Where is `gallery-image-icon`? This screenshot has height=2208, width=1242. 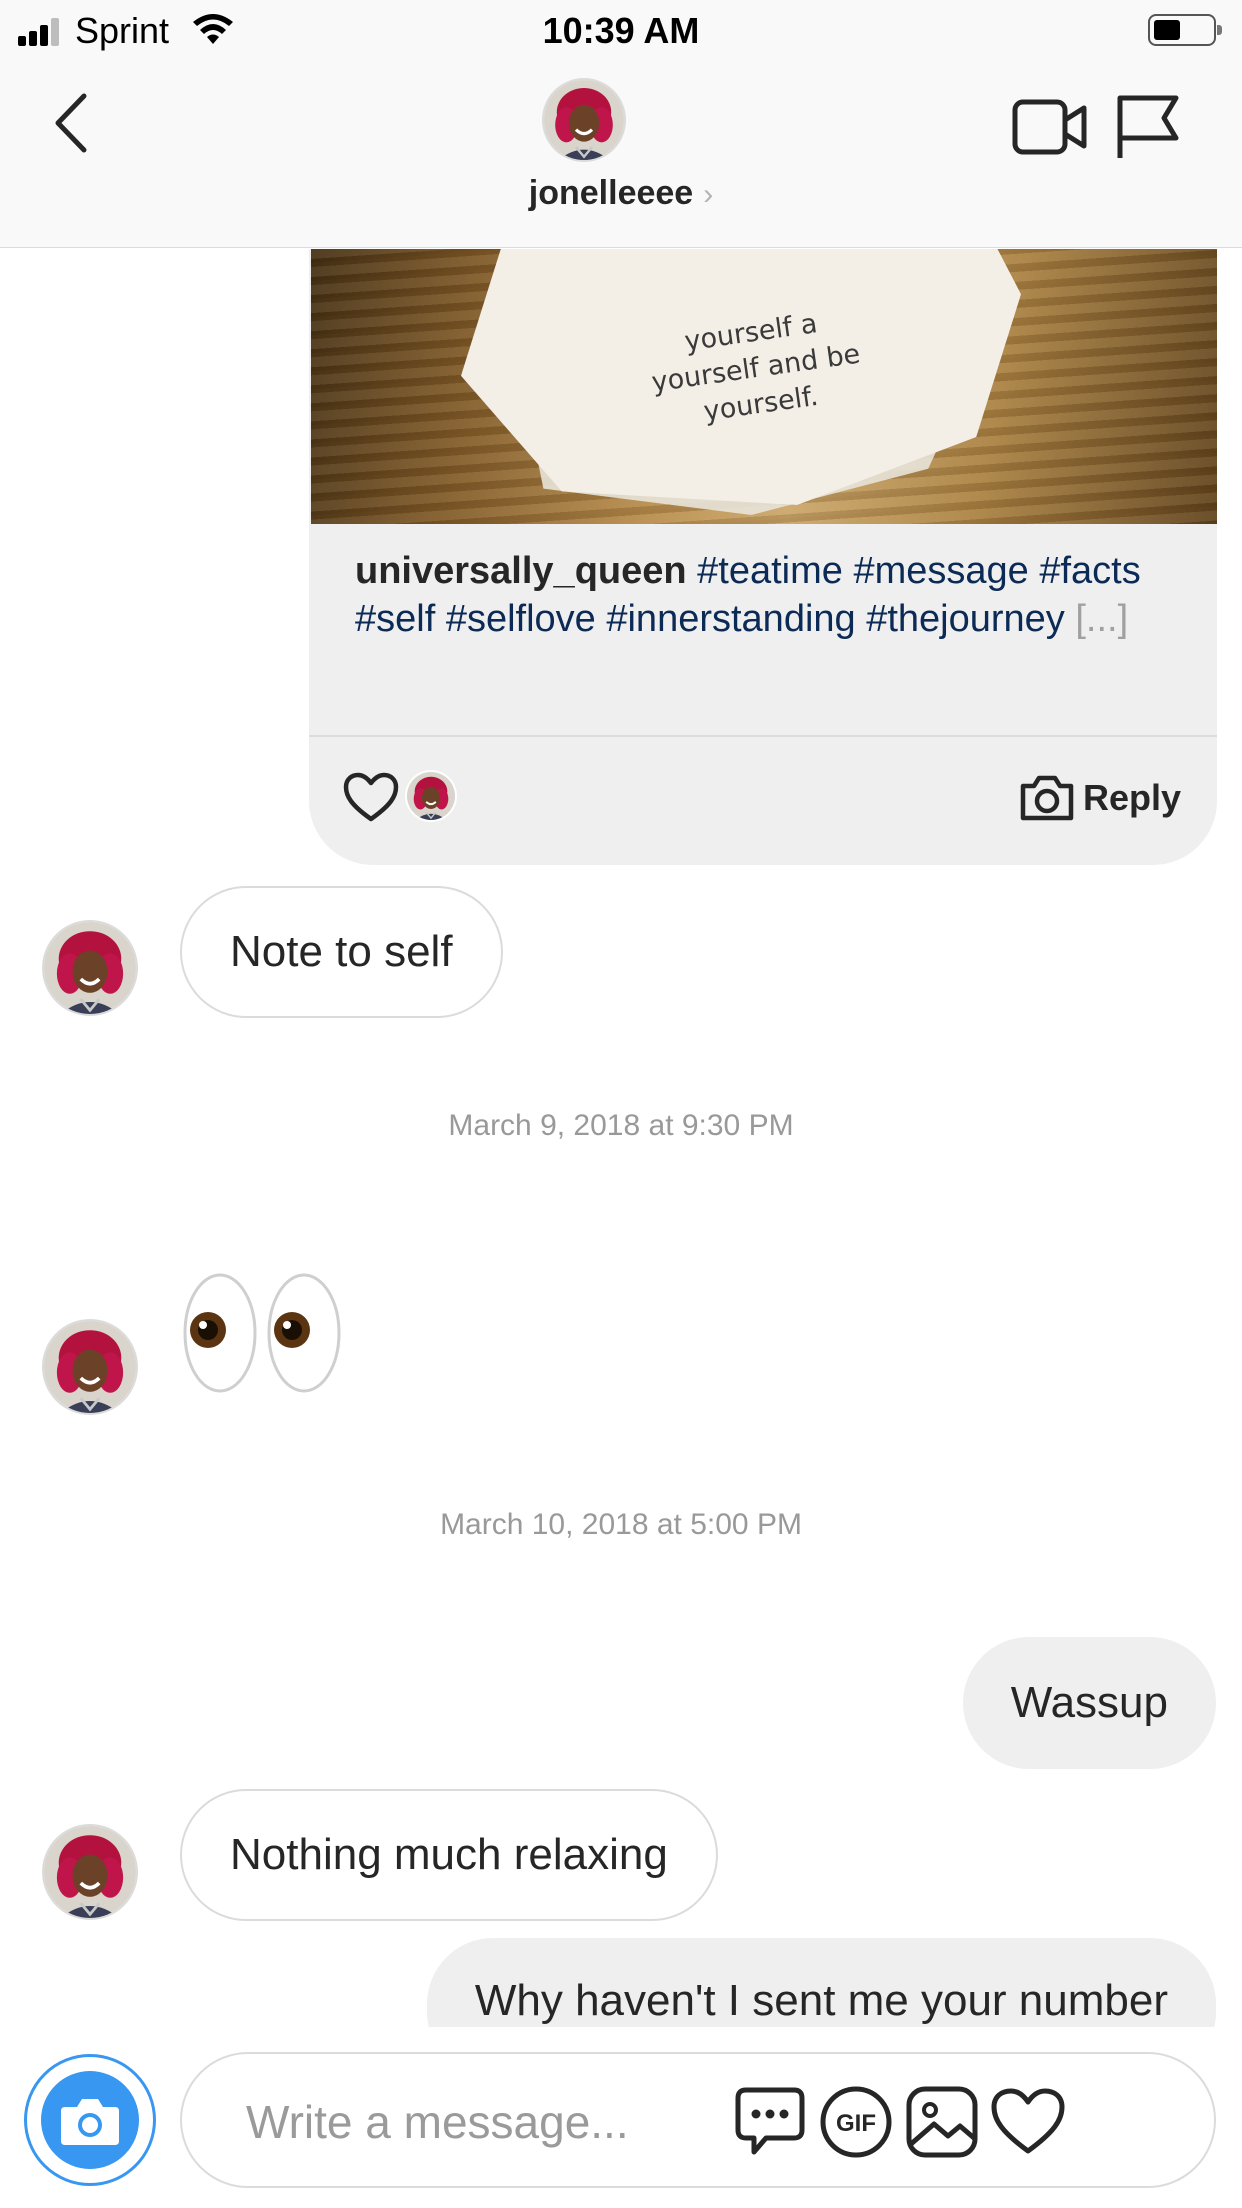
gallery-image-icon is located at coordinates (942, 2122).